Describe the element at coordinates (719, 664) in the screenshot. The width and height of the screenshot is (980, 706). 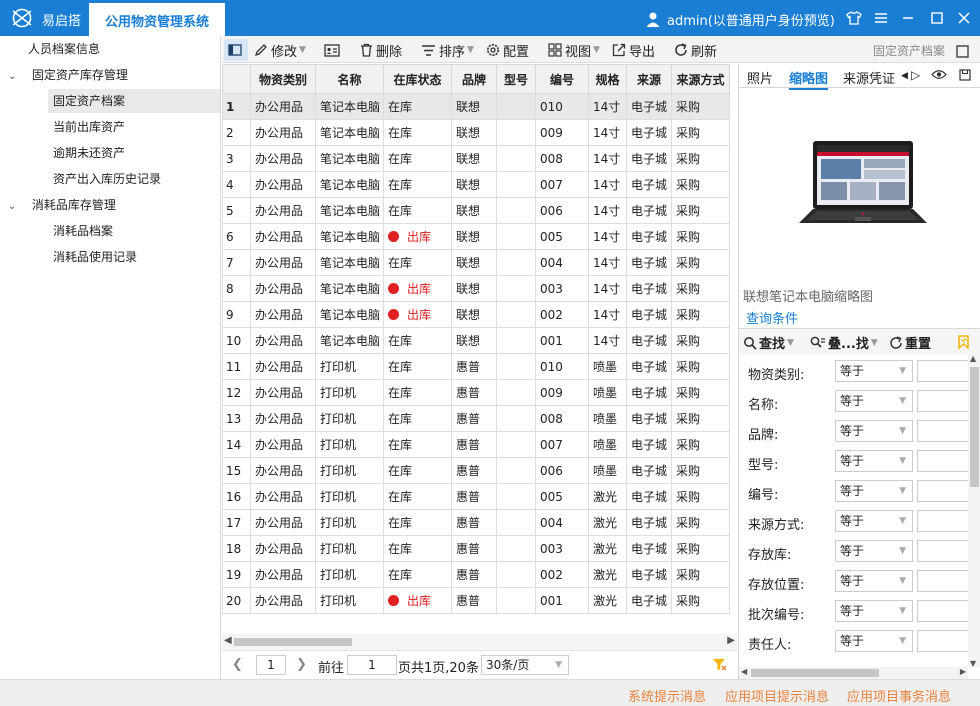
I see `filter-icon` at that location.